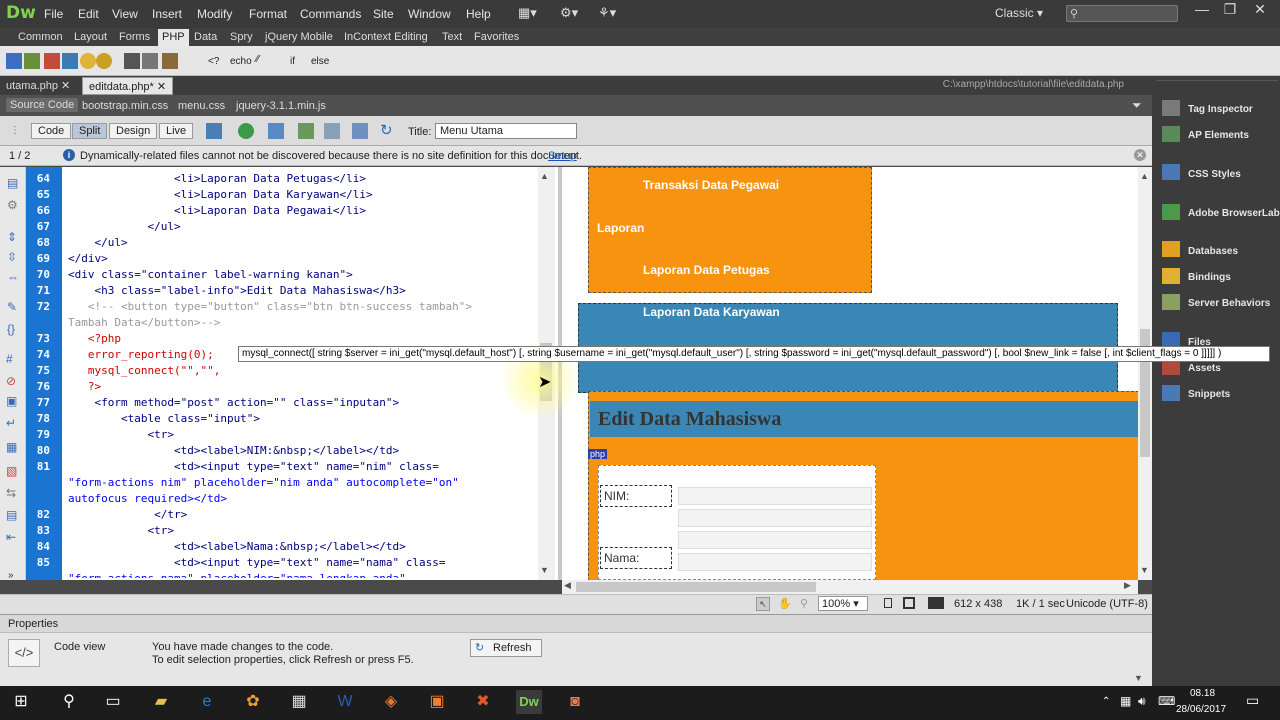  I want to click on tab-jquery-mobile: jQuery Mobile, so click(299, 37).